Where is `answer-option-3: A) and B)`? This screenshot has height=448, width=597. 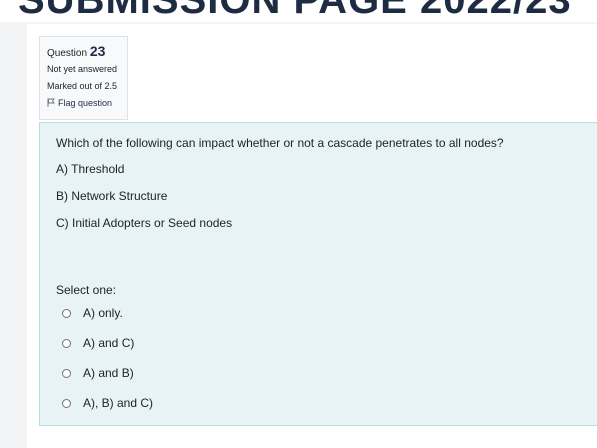 answer-option-3: A) and B) is located at coordinates (98, 373).